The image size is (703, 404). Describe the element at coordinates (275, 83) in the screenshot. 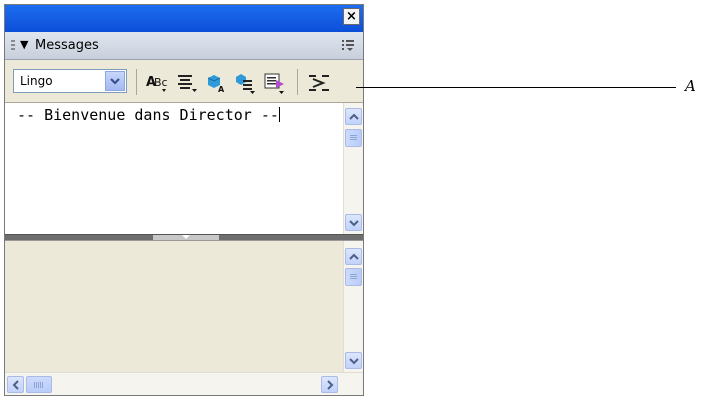

I see `script-list-icon` at that location.